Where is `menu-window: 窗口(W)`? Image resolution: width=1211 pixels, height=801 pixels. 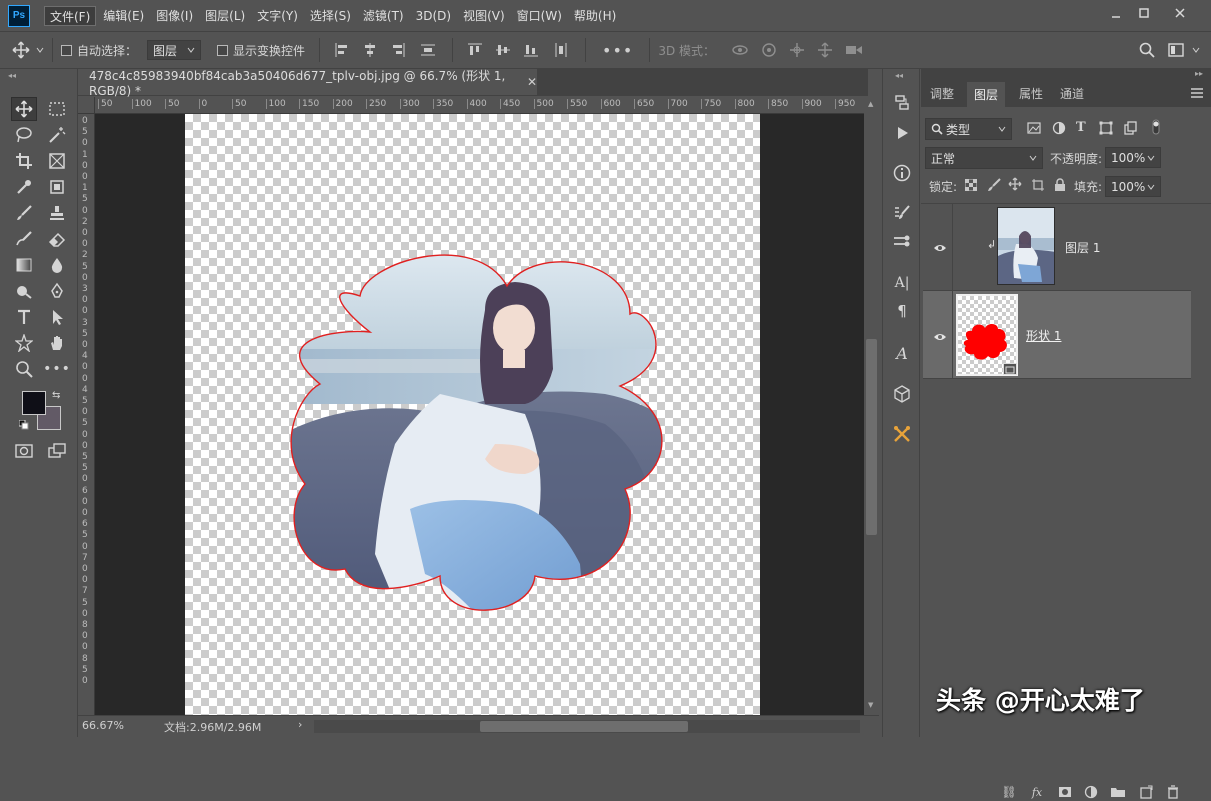
menu-window: 窗口(W) is located at coordinates (539, 16).